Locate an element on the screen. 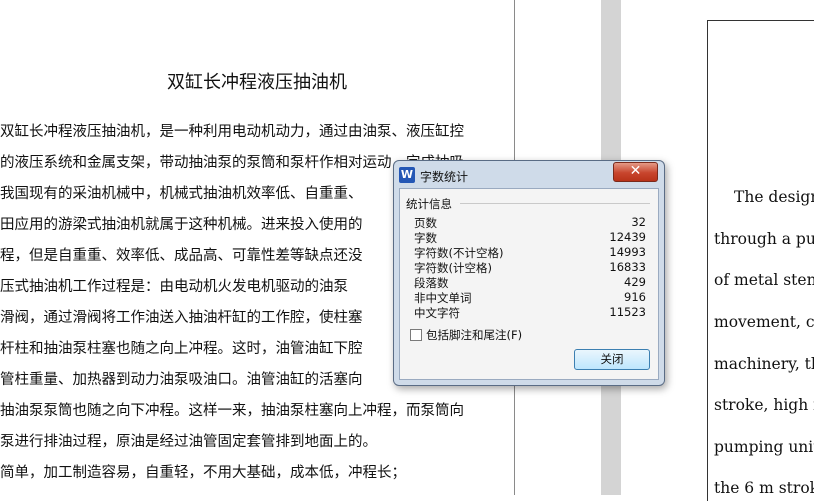 The height and width of the screenshot is (501, 814). stat-value: 14993 is located at coordinates (627, 252).